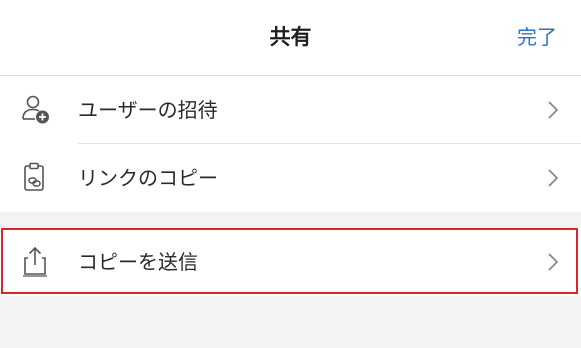 Image resolution: width=581 pixels, height=348 pixels. Describe the element at coordinates (35, 178) in the screenshot. I see `copy-link-icon` at that location.